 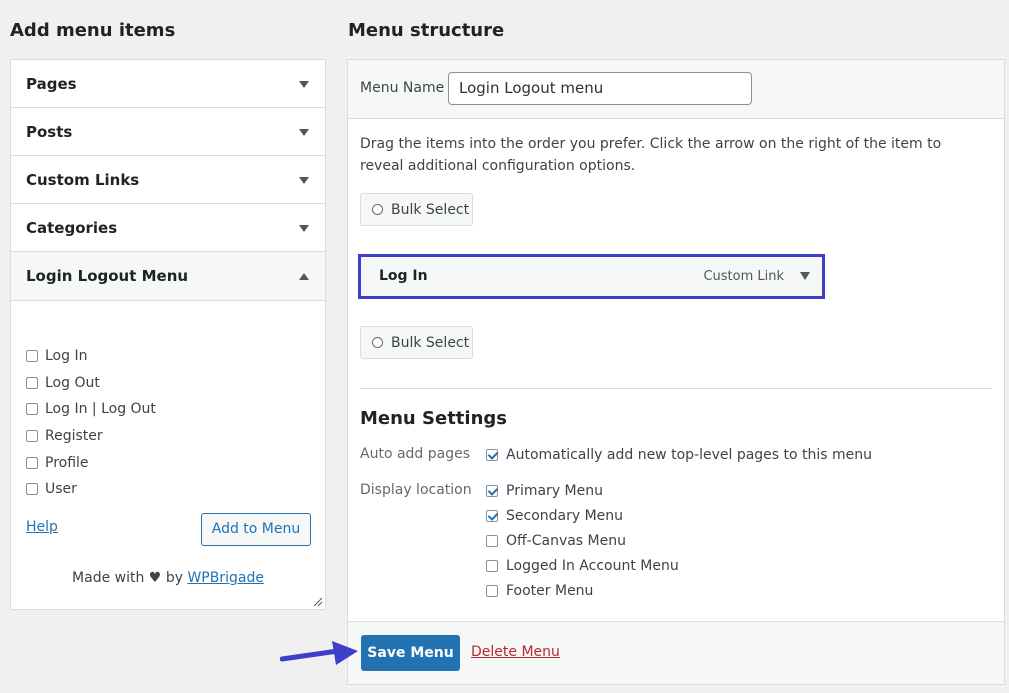 I want to click on location-label: Logged In Account Menu, so click(x=592, y=566).